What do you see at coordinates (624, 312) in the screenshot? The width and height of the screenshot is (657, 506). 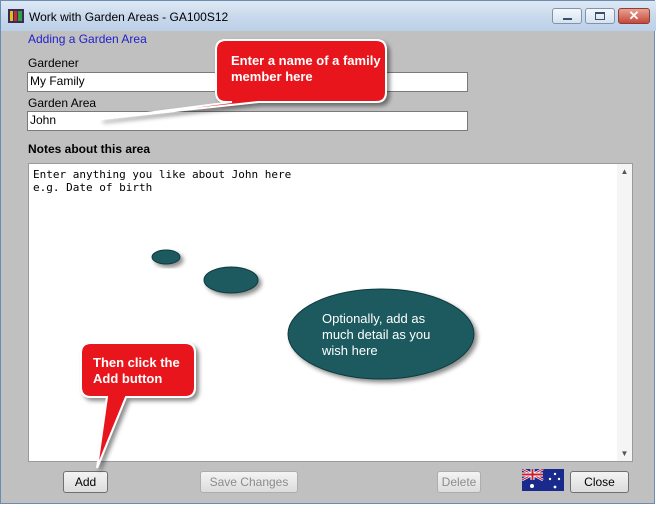 I see `notes-scrollbar: ▲ ▼` at bounding box center [624, 312].